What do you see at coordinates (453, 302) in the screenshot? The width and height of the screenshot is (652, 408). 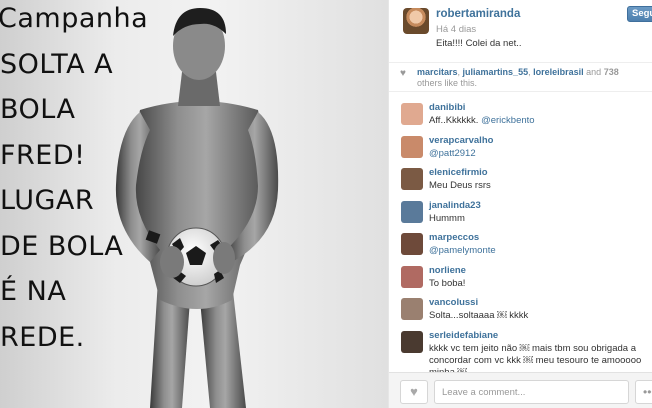 I see `commenter-username: vancolussi` at bounding box center [453, 302].